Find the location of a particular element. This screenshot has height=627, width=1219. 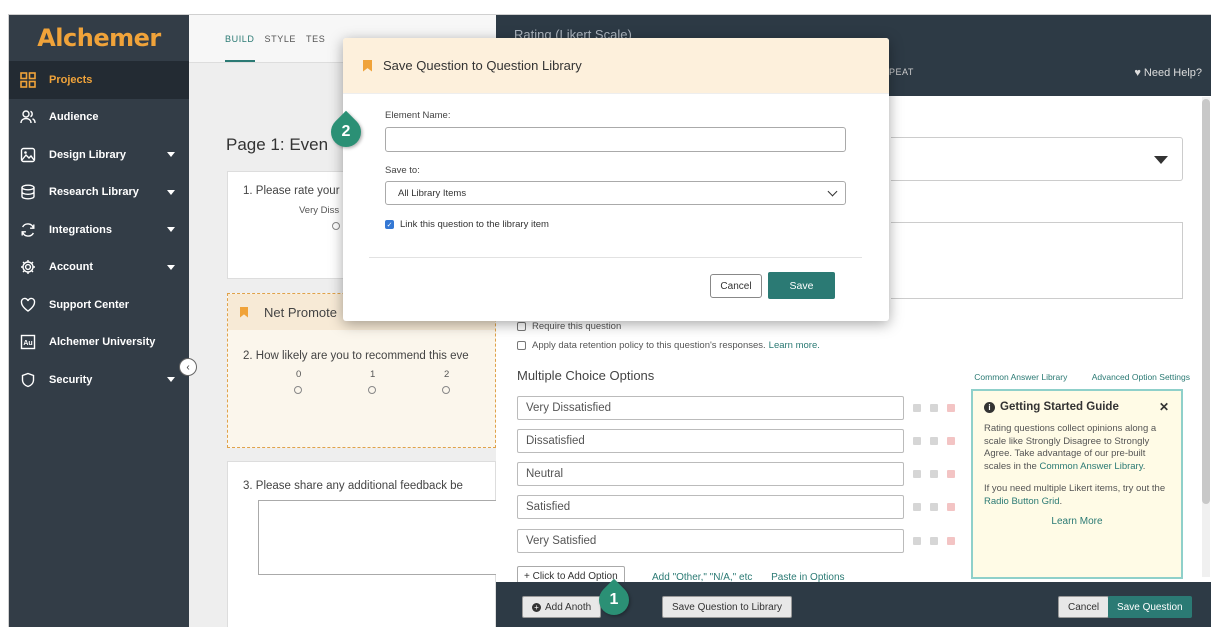

sidebar-item-account: Account is located at coordinates (99, 268).